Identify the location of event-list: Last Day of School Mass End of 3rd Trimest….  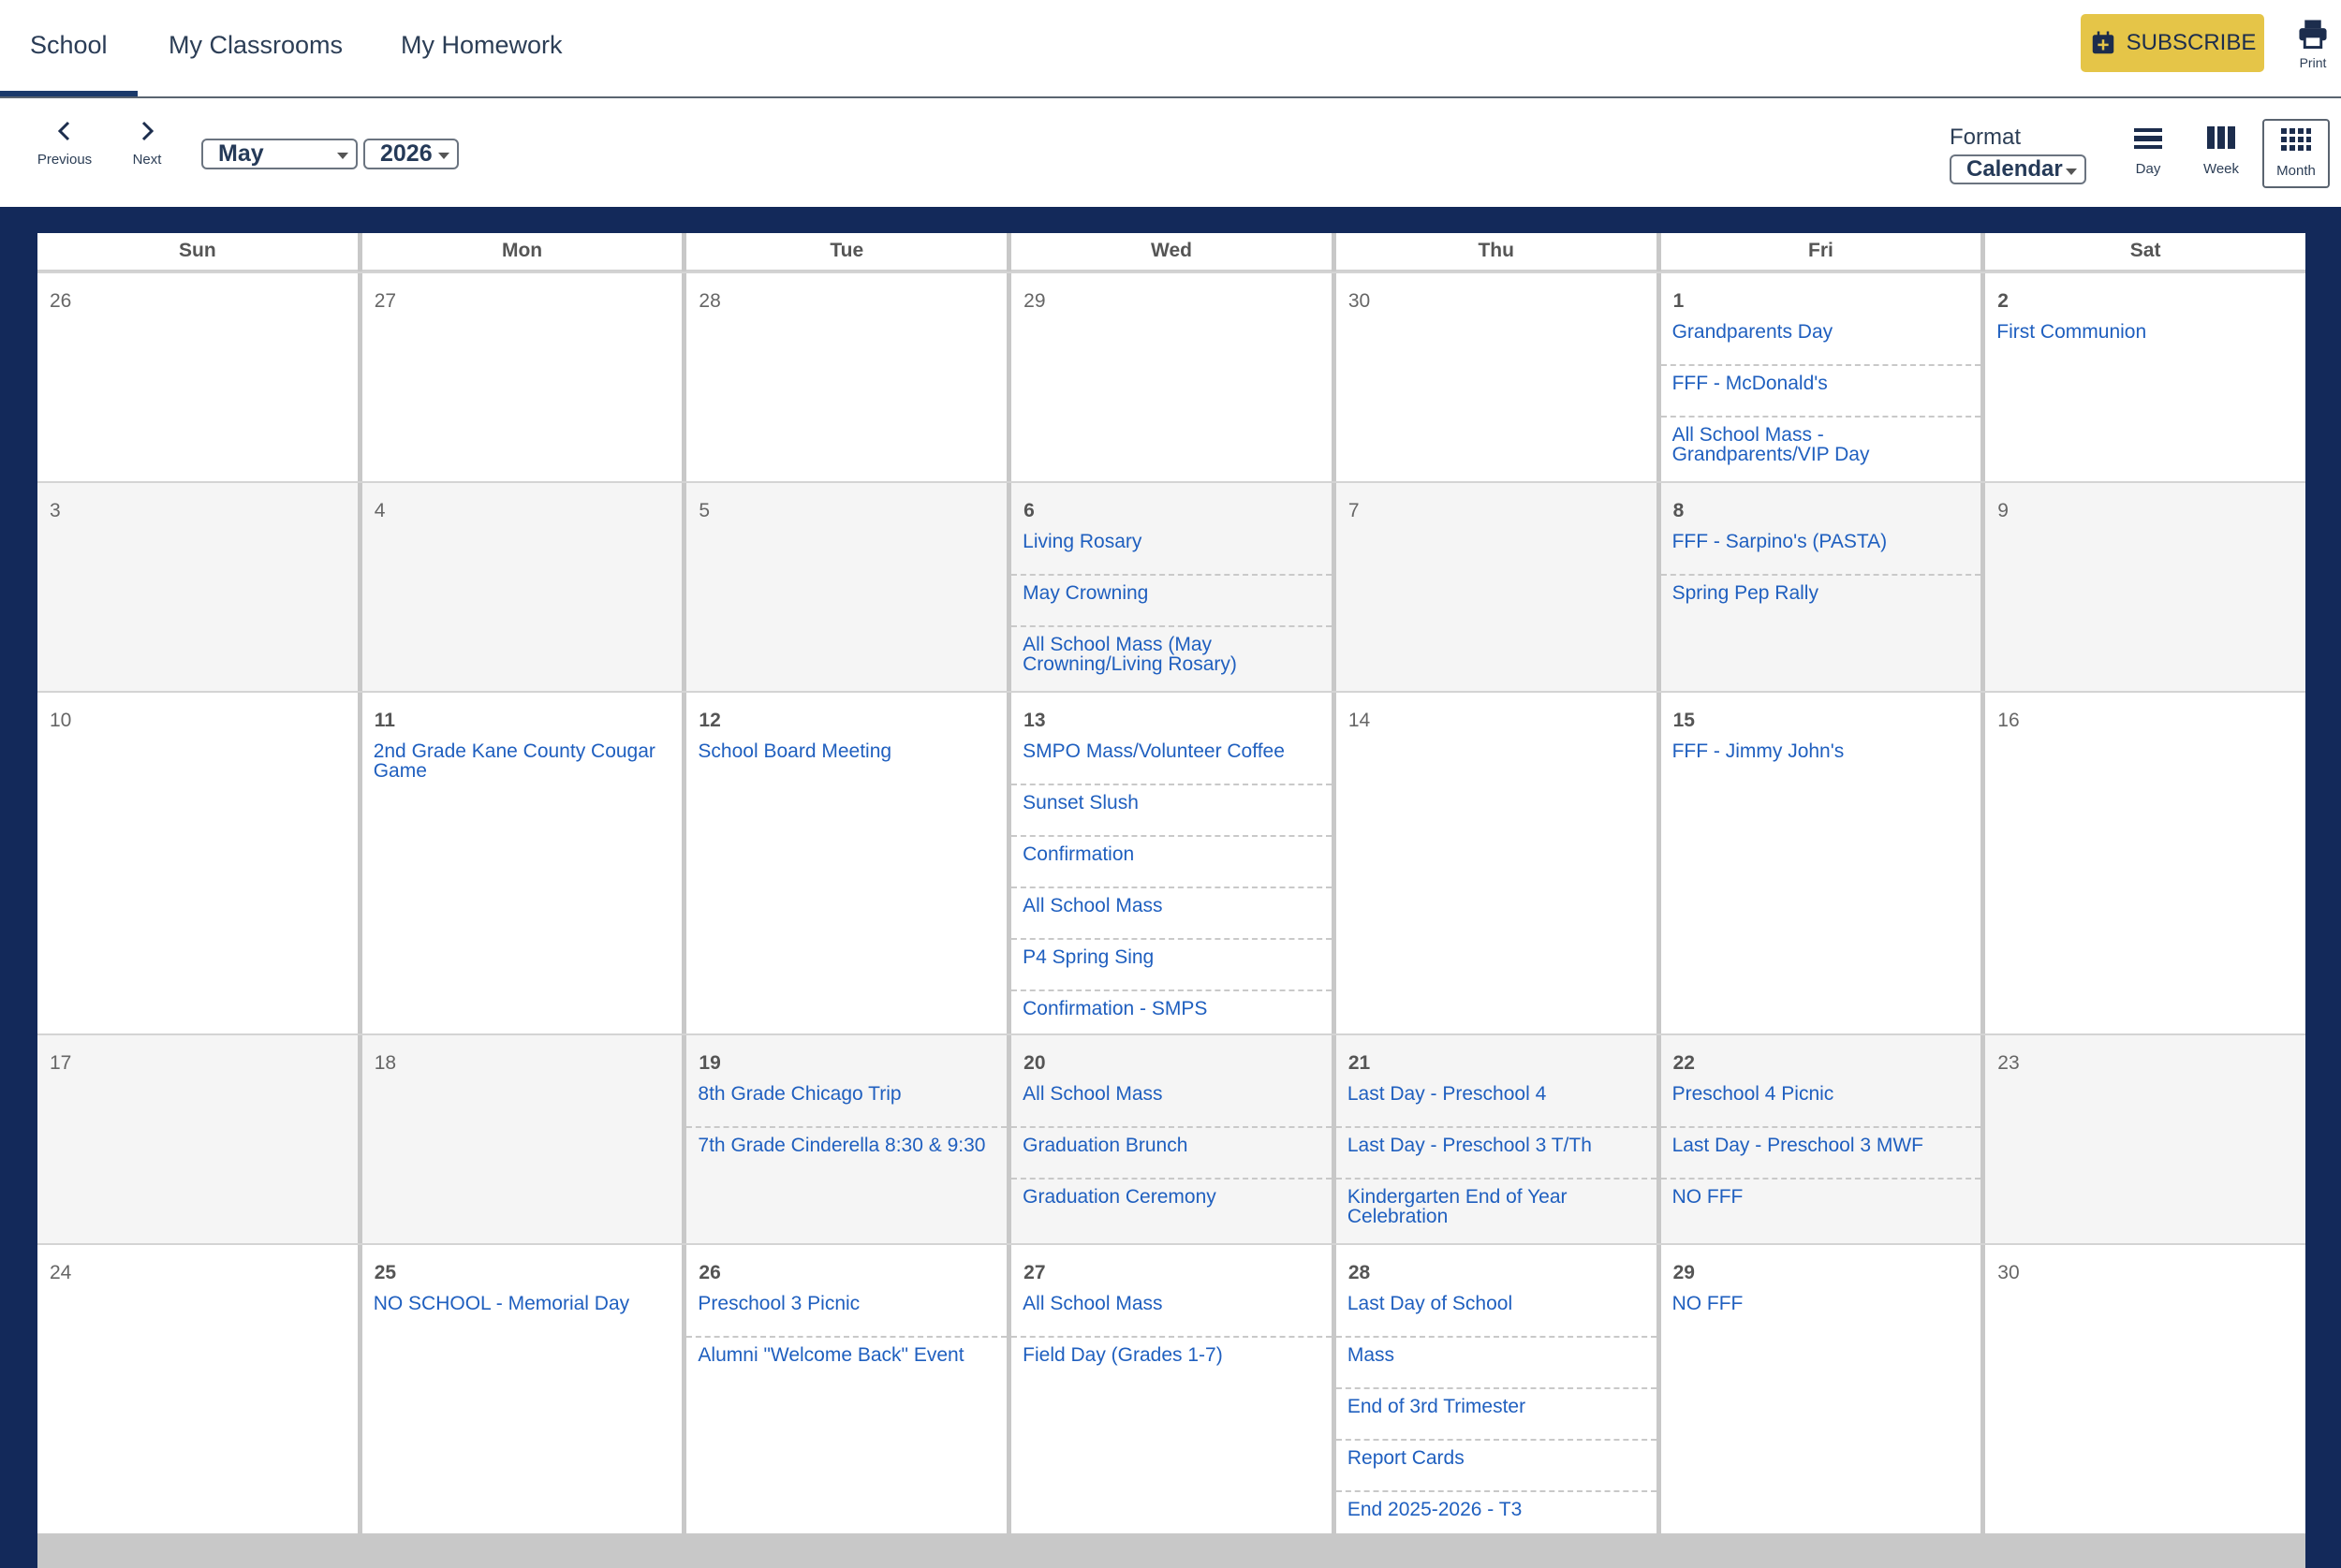
(1495, 1415).